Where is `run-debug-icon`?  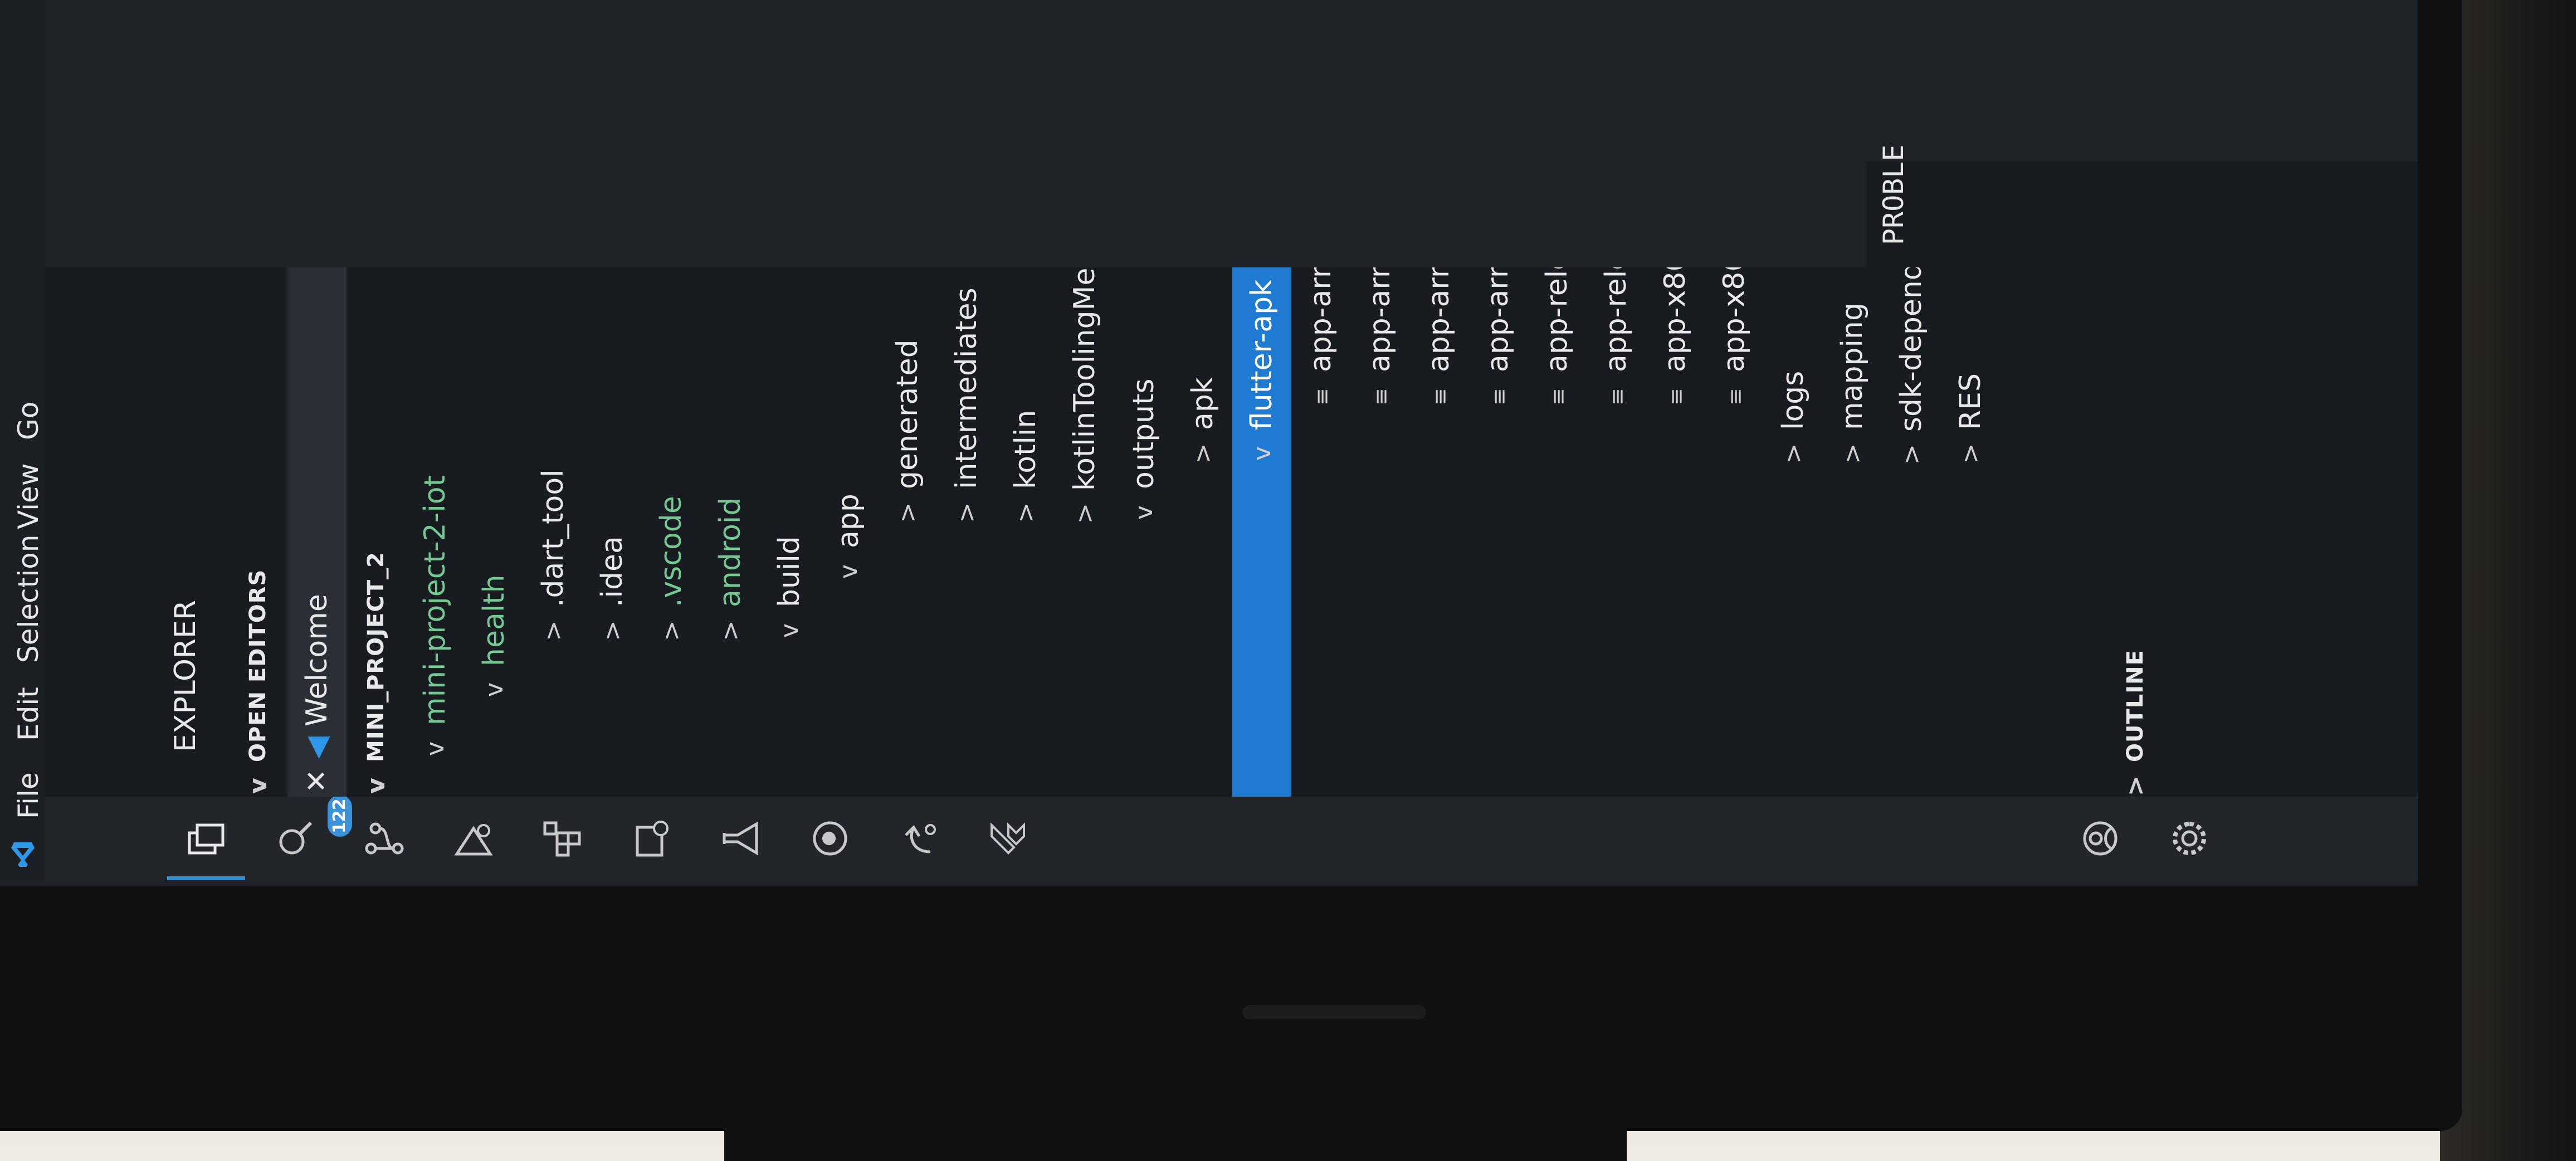 run-debug-icon is located at coordinates (474, 838).